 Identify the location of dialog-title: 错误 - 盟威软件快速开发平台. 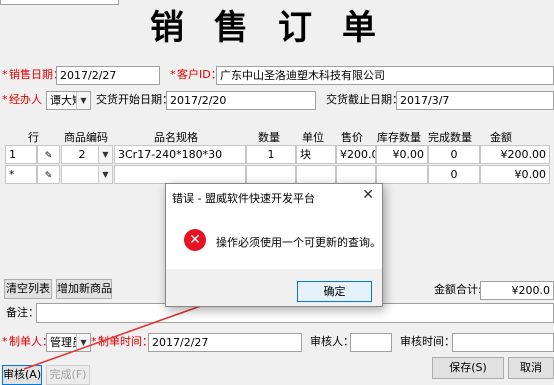
(243, 198).